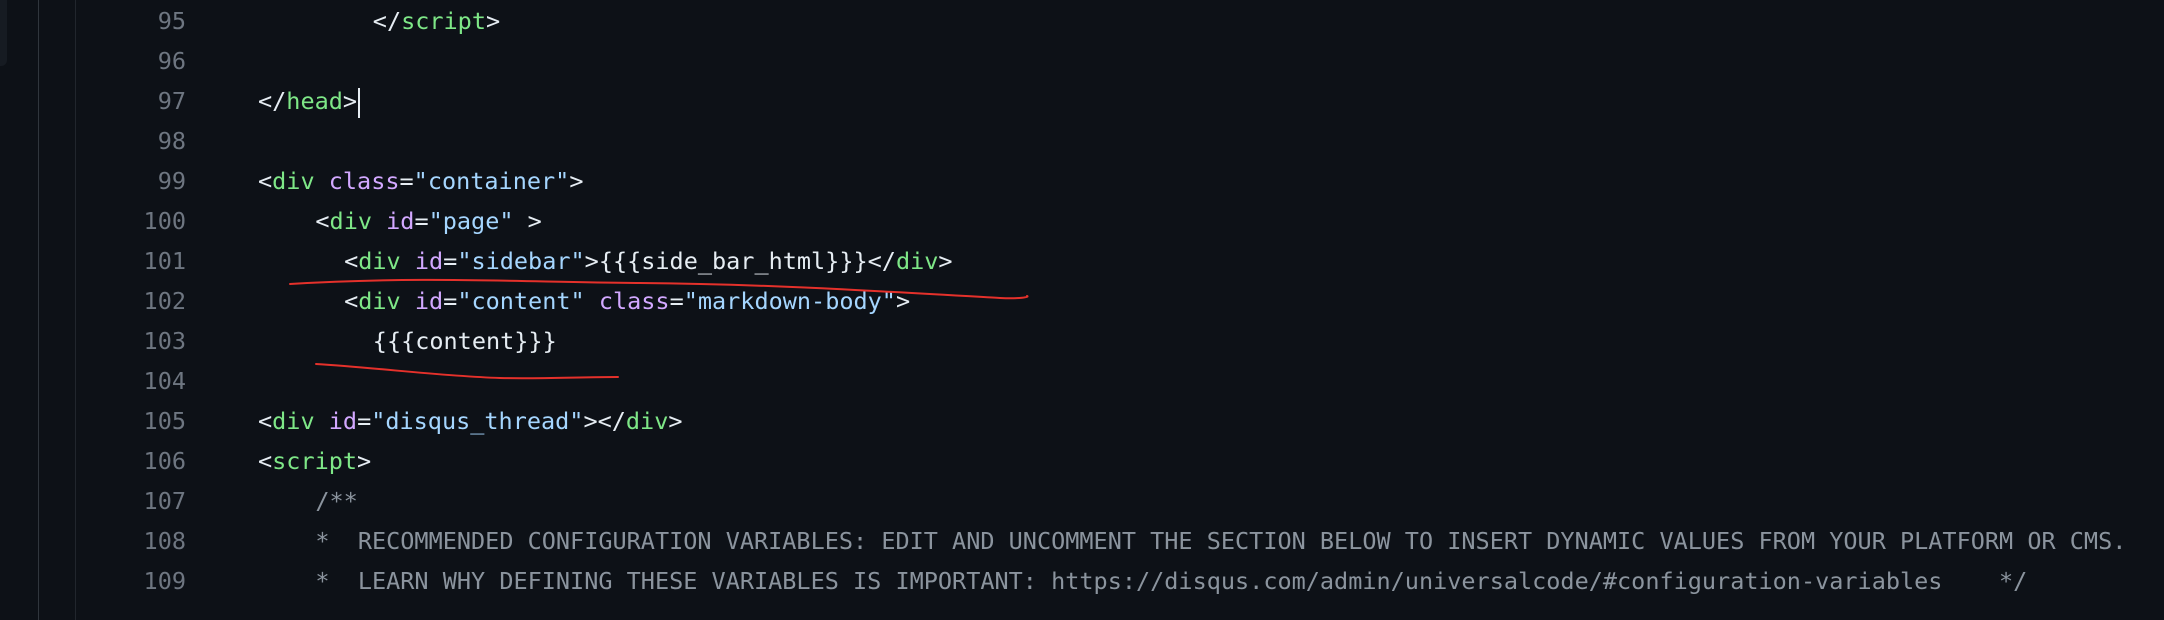 The height and width of the screenshot is (620, 2164). What do you see at coordinates (164, 501) in the screenshot?
I see `line-number: 107` at bounding box center [164, 501].